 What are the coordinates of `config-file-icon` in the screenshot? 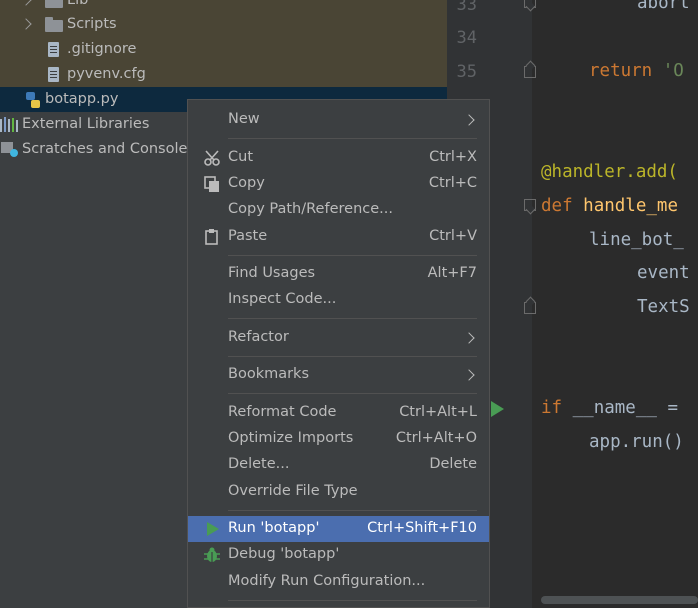 It's located at (53, 74).